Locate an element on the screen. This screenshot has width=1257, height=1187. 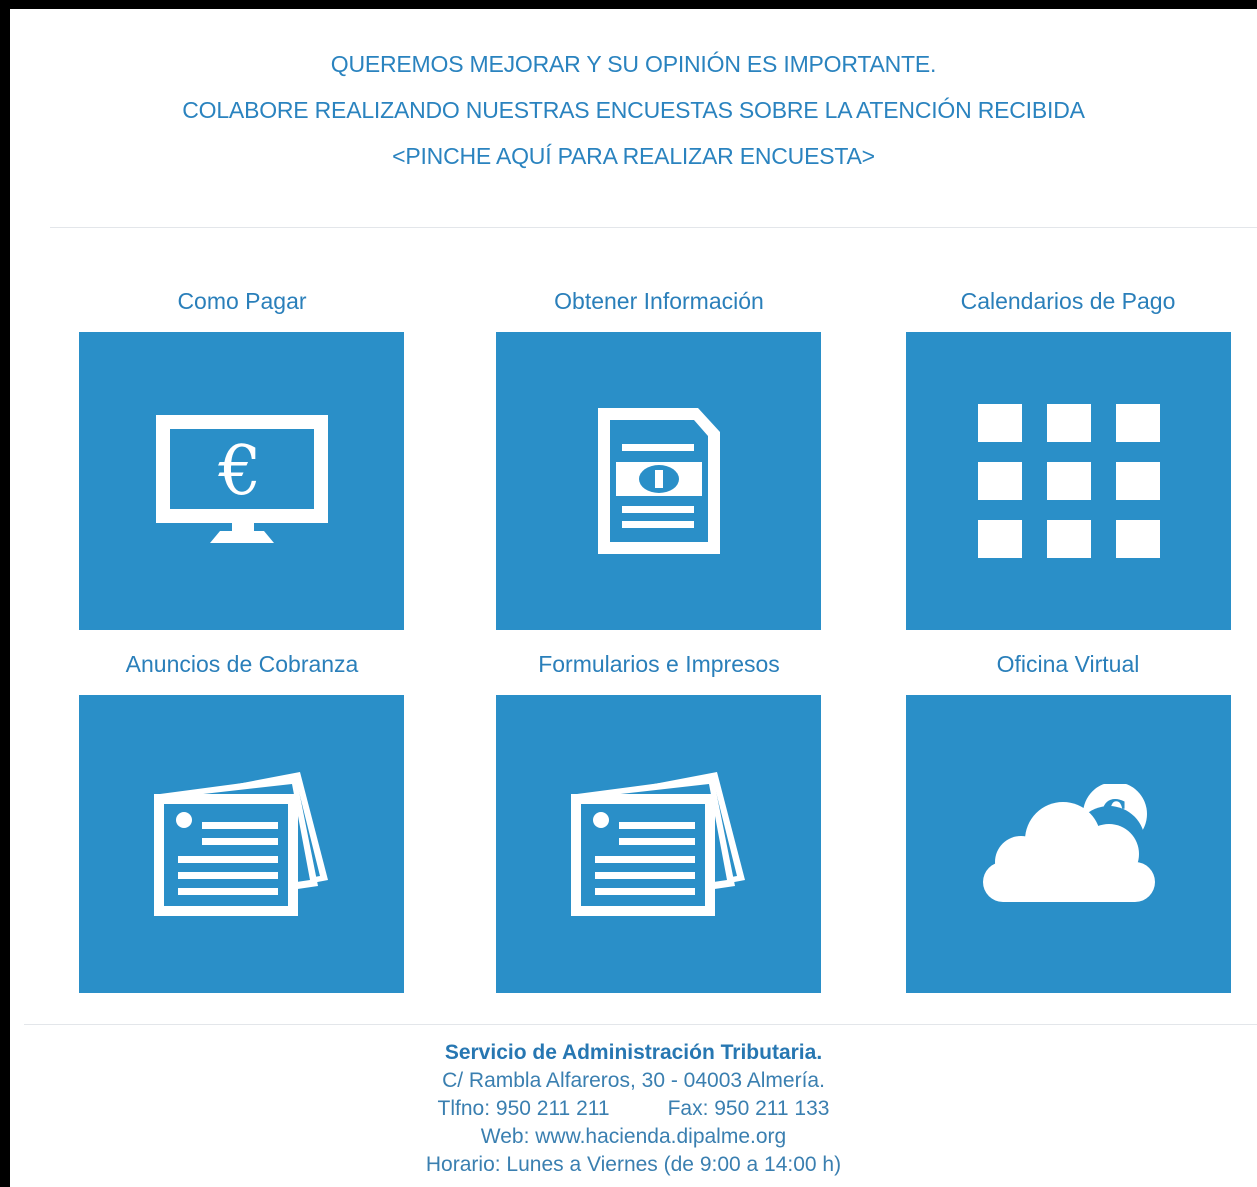
tile-calendarios is located at coordinates (1068, 481).